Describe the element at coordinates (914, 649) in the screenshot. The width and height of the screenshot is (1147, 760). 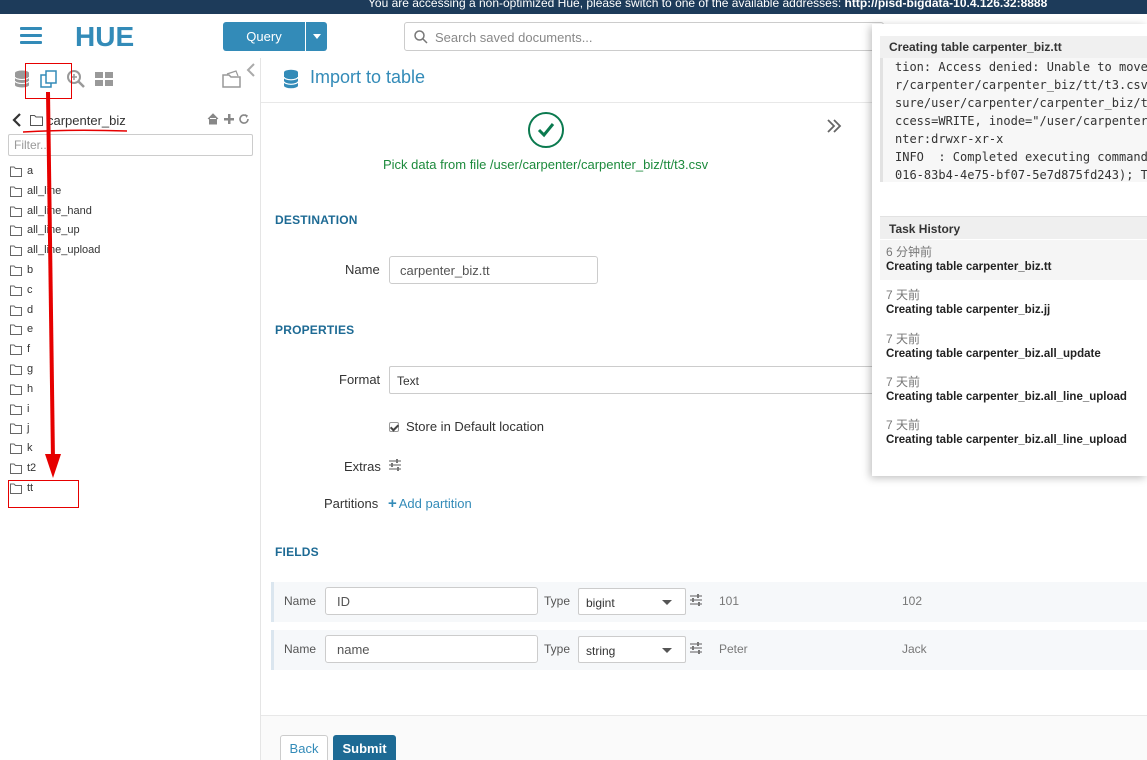
I see `sample-value: Jack` at that location.